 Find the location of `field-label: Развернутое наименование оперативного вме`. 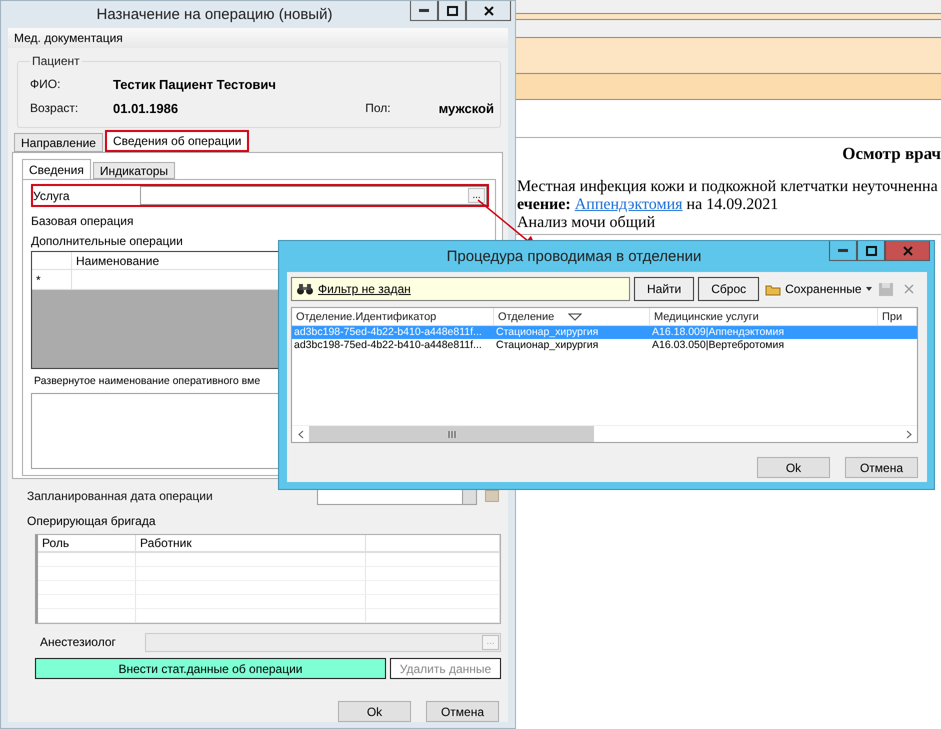

field-label: Развернутое наименование оперативного вме is located at coordinates (146, 381).